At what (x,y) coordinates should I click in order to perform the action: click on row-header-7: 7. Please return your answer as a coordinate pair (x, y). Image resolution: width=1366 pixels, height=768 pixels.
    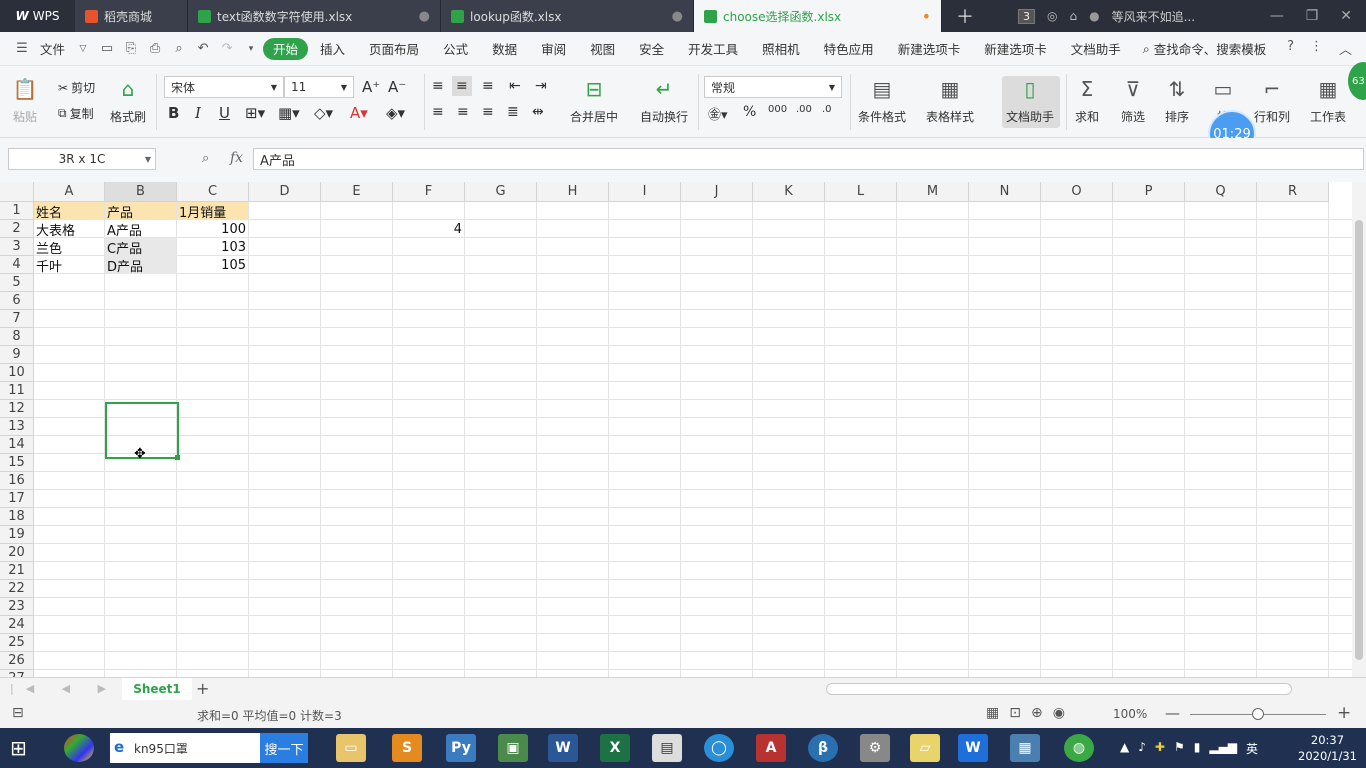
    Looking at the image, I should click on (17, 319).